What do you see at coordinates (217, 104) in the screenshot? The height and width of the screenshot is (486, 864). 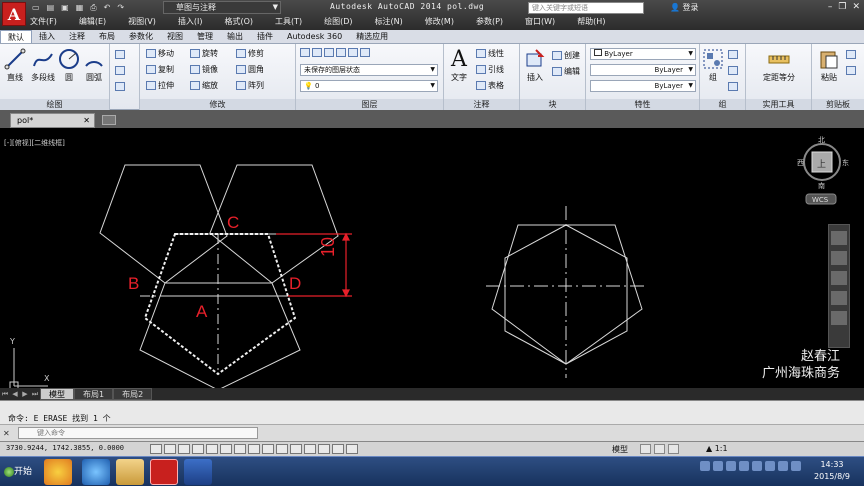 I see `modify-panel-title: 修改` at bounding box center [217, 104].